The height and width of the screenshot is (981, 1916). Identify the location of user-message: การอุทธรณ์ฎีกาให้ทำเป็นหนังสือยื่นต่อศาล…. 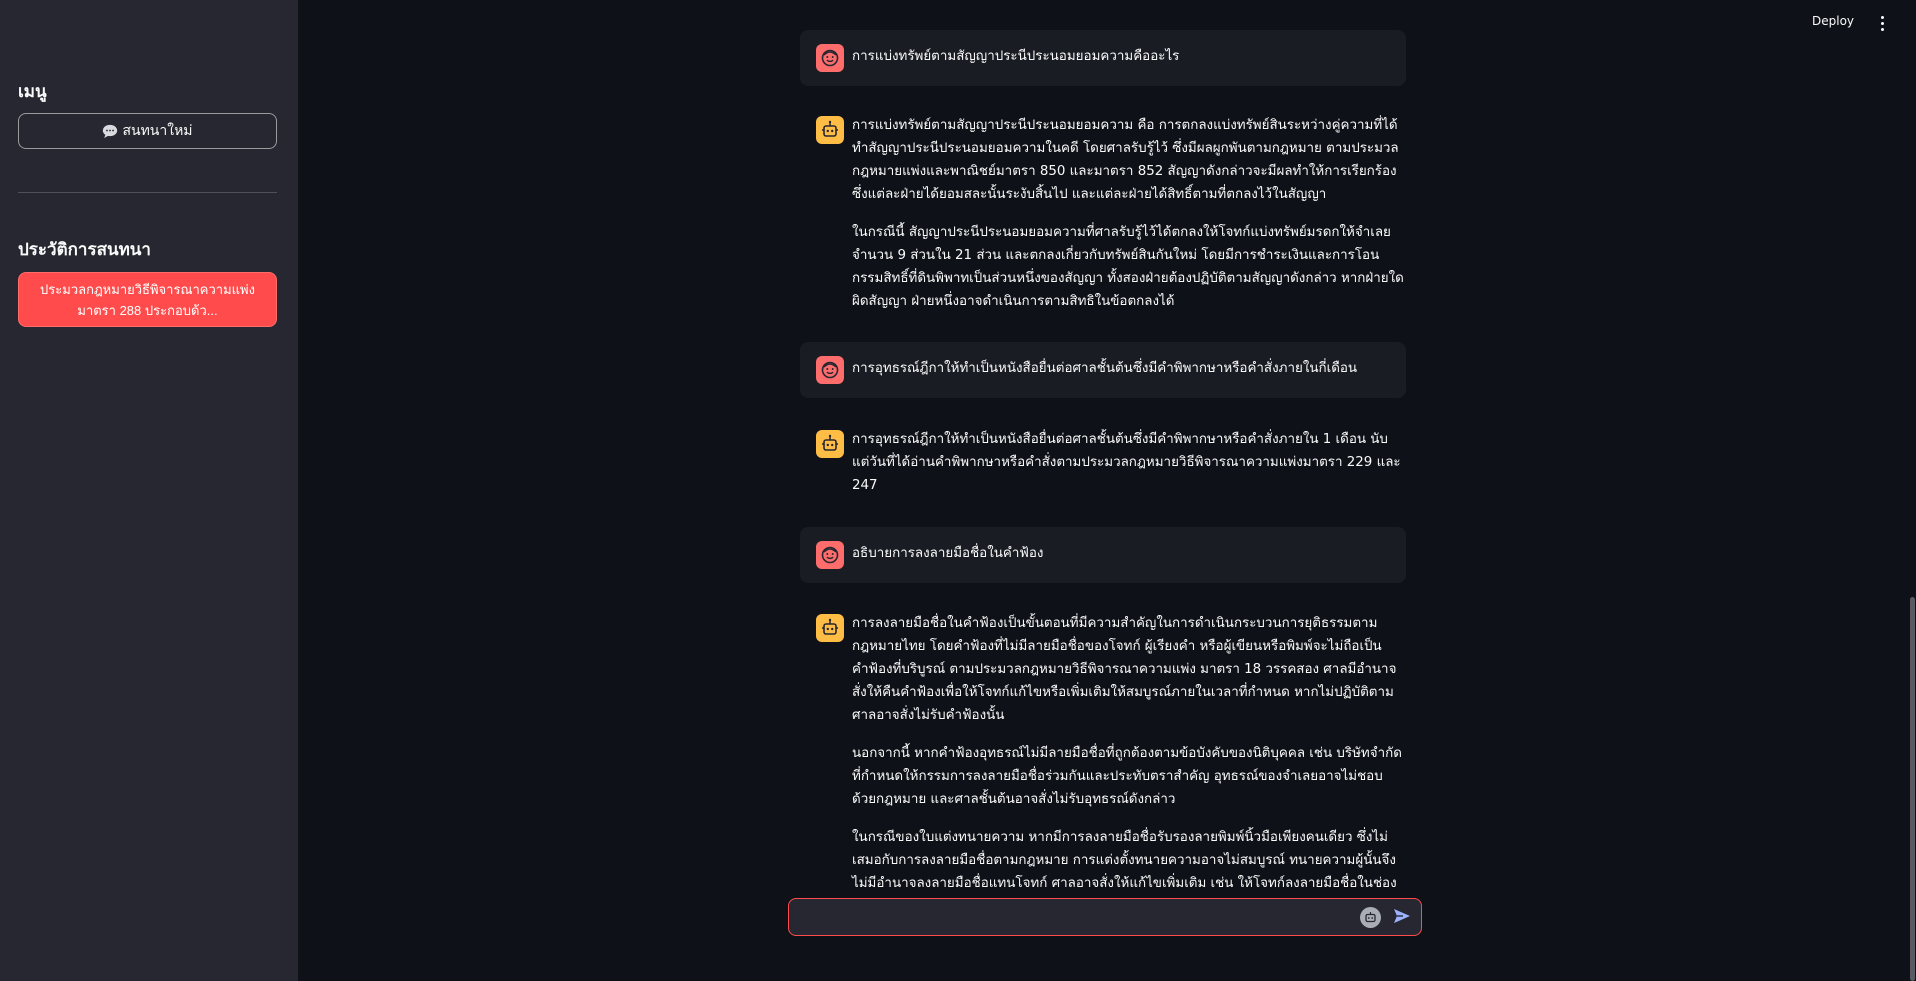
(1103, 370).